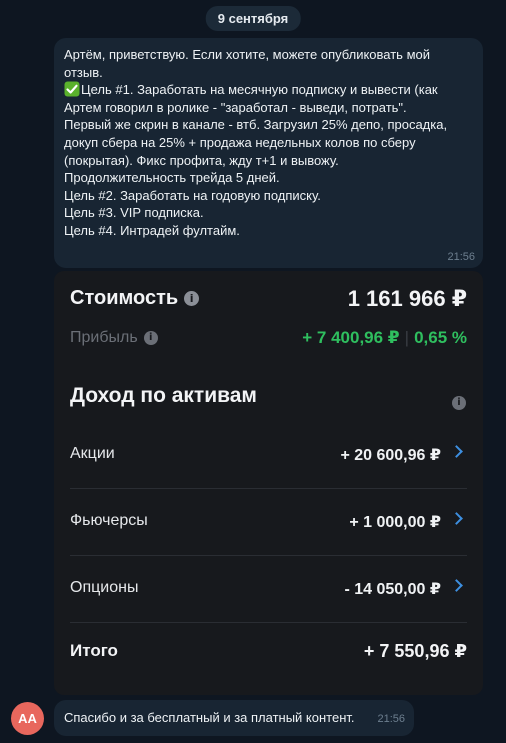  I want to click on profit-label: Прибыль, so click(104, 337).